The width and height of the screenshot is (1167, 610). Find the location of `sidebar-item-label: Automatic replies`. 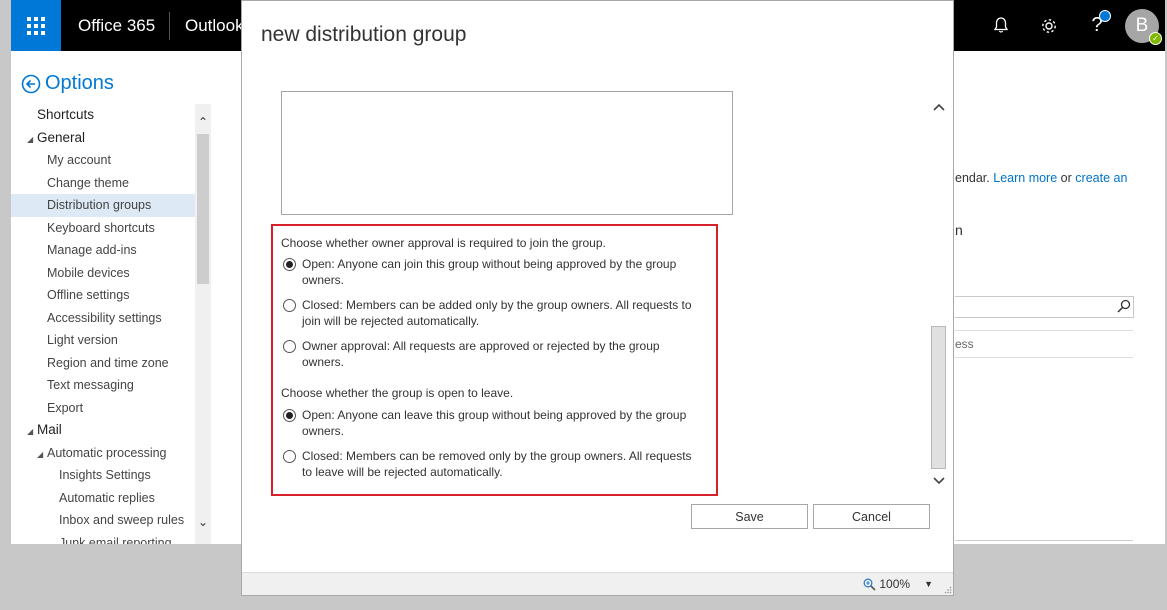

sidebar-item-label: Automatic replies is located at coordinates (107, 497).